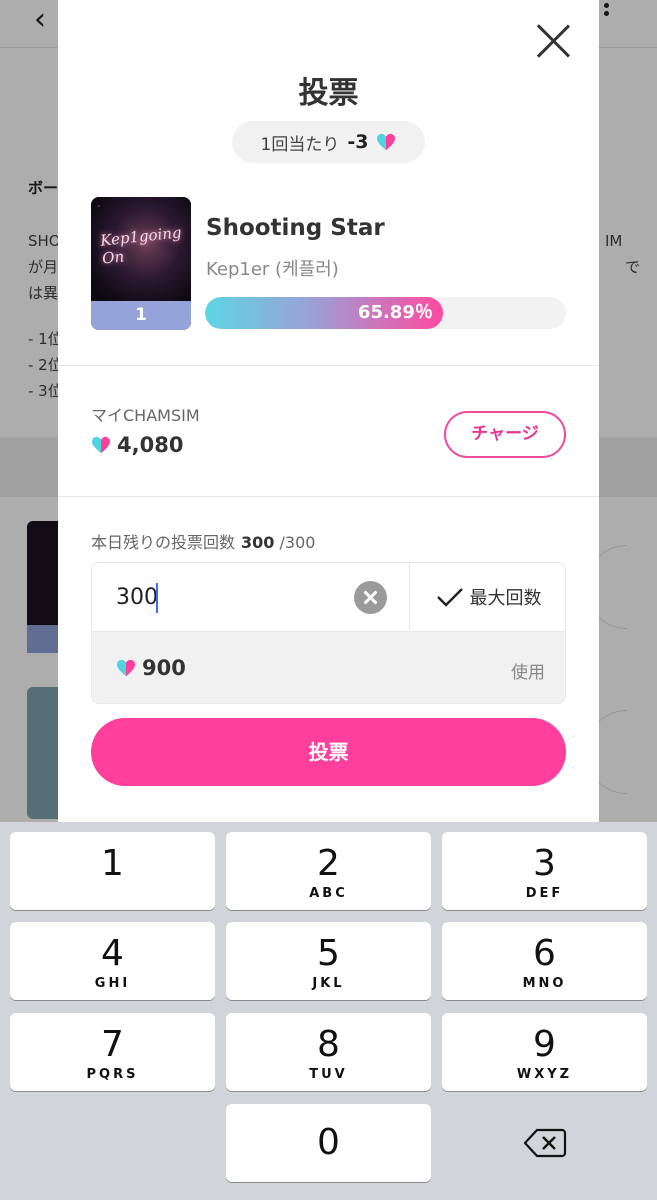 The width and height of the screenshot is (657, 1200). Describe the element at coordinates (141, 315) in the screenshot. I see `rank-badge: 1` at that location.